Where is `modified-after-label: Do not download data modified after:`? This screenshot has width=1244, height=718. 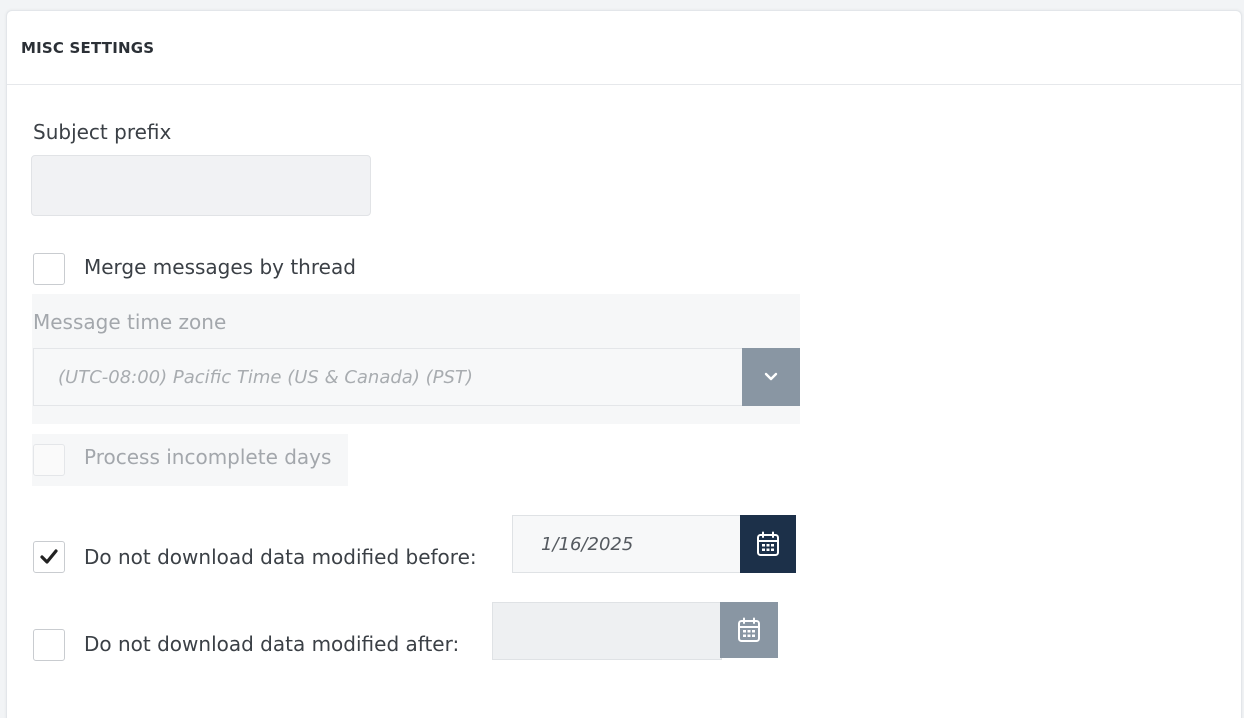
modified-after-label: Do not download data modified after: is located at coordinates (272, 644).